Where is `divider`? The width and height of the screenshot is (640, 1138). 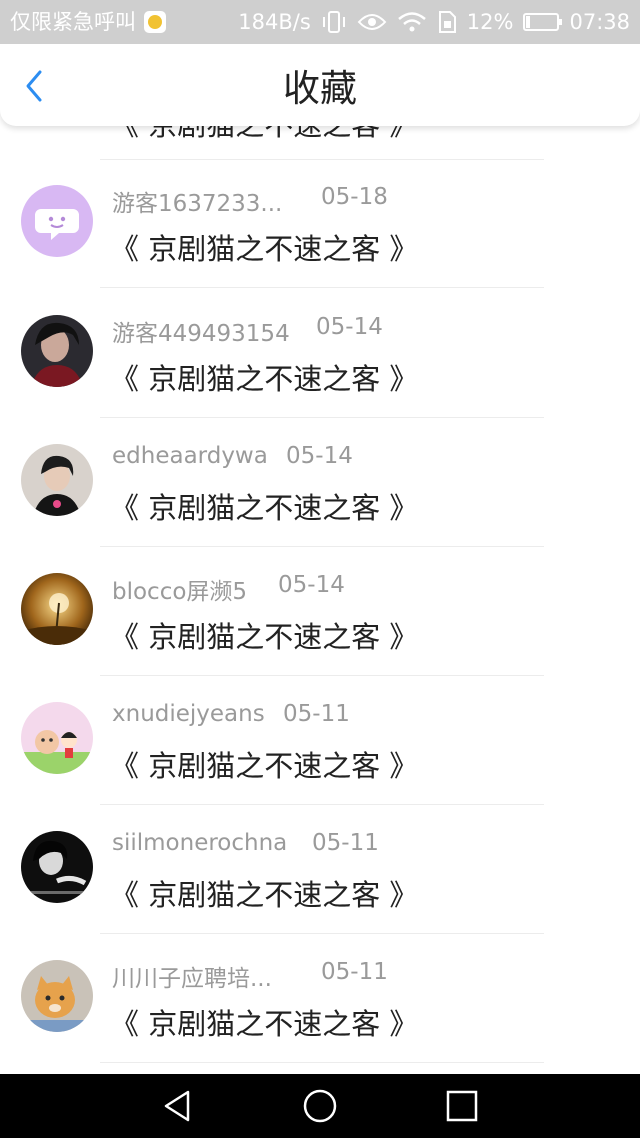
divider is located at coordinates (322, 1062).